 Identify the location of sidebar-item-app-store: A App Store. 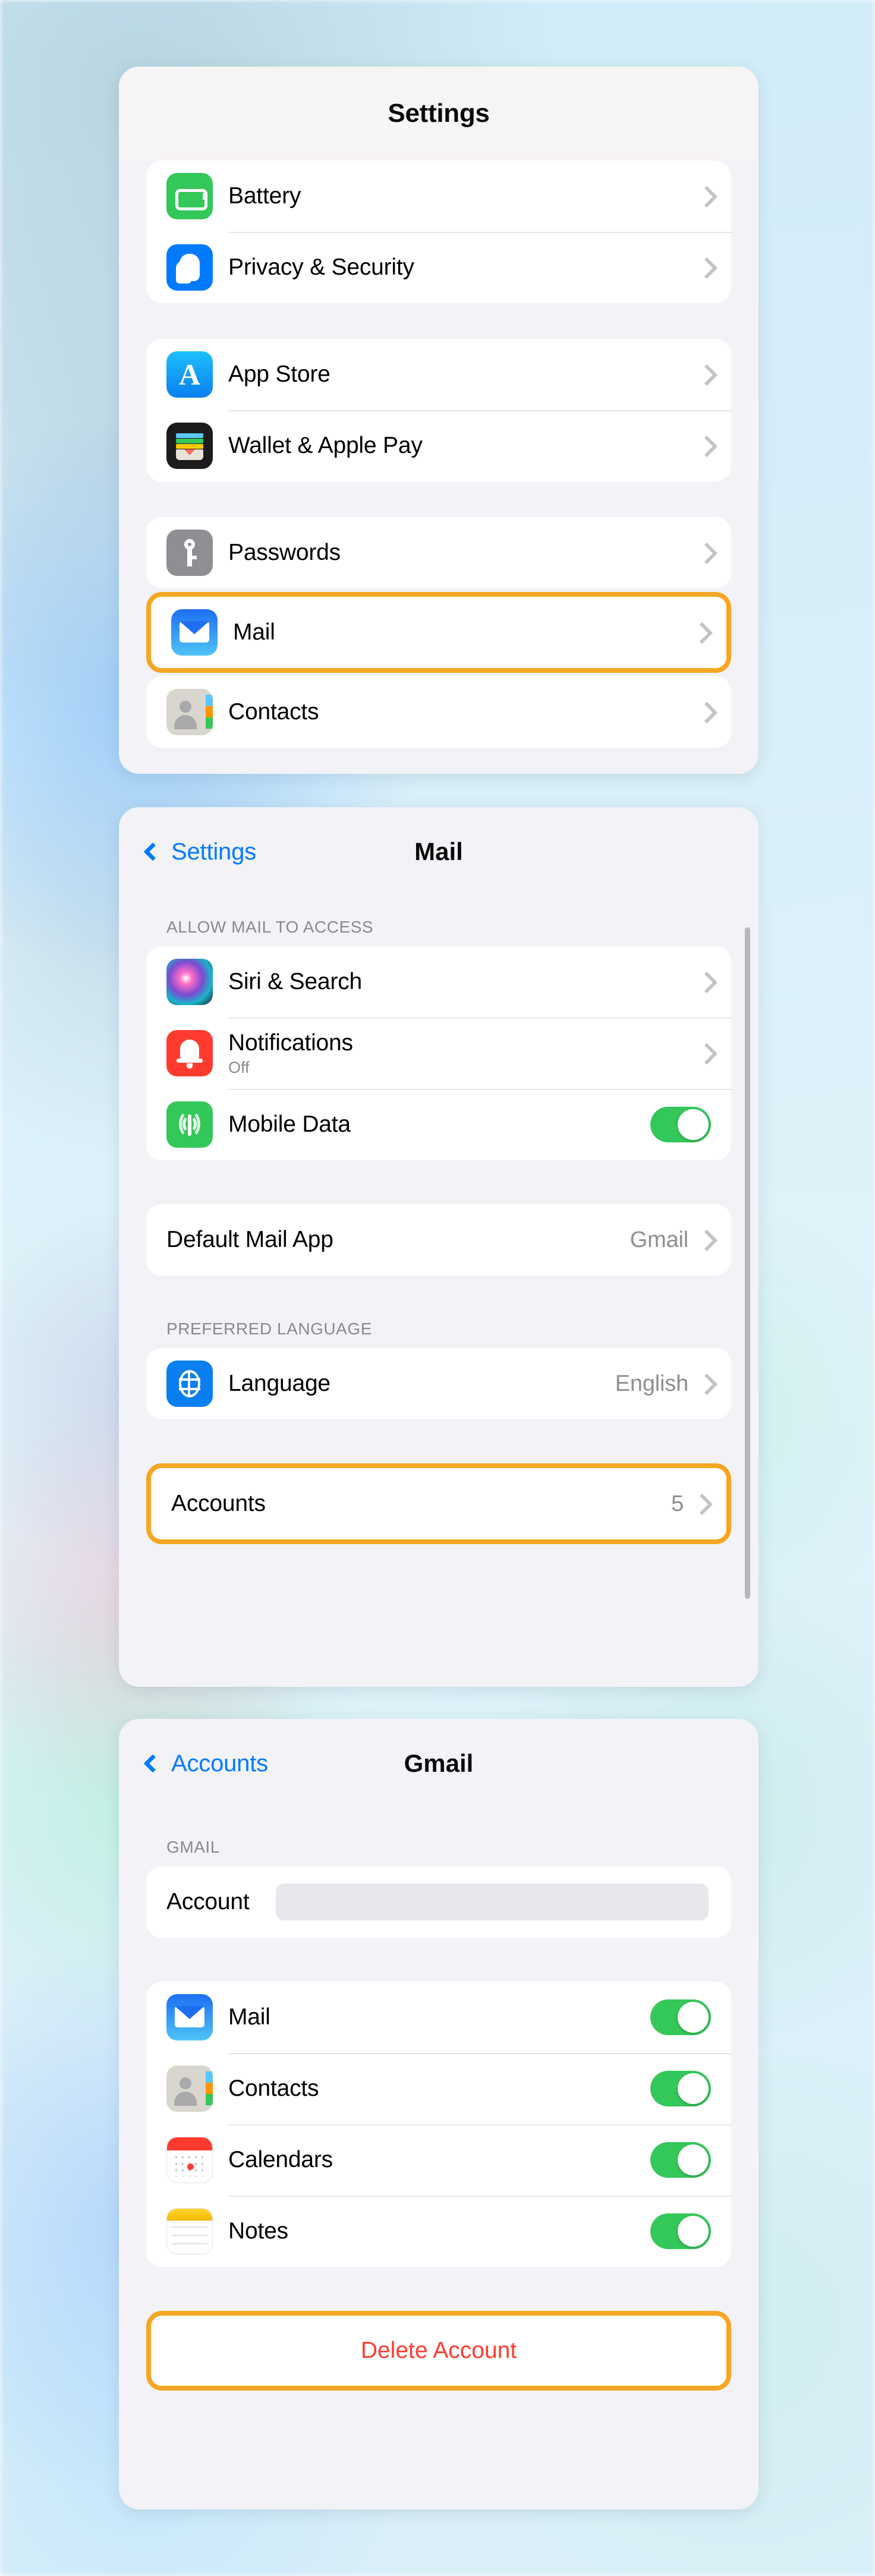
(438, 375).